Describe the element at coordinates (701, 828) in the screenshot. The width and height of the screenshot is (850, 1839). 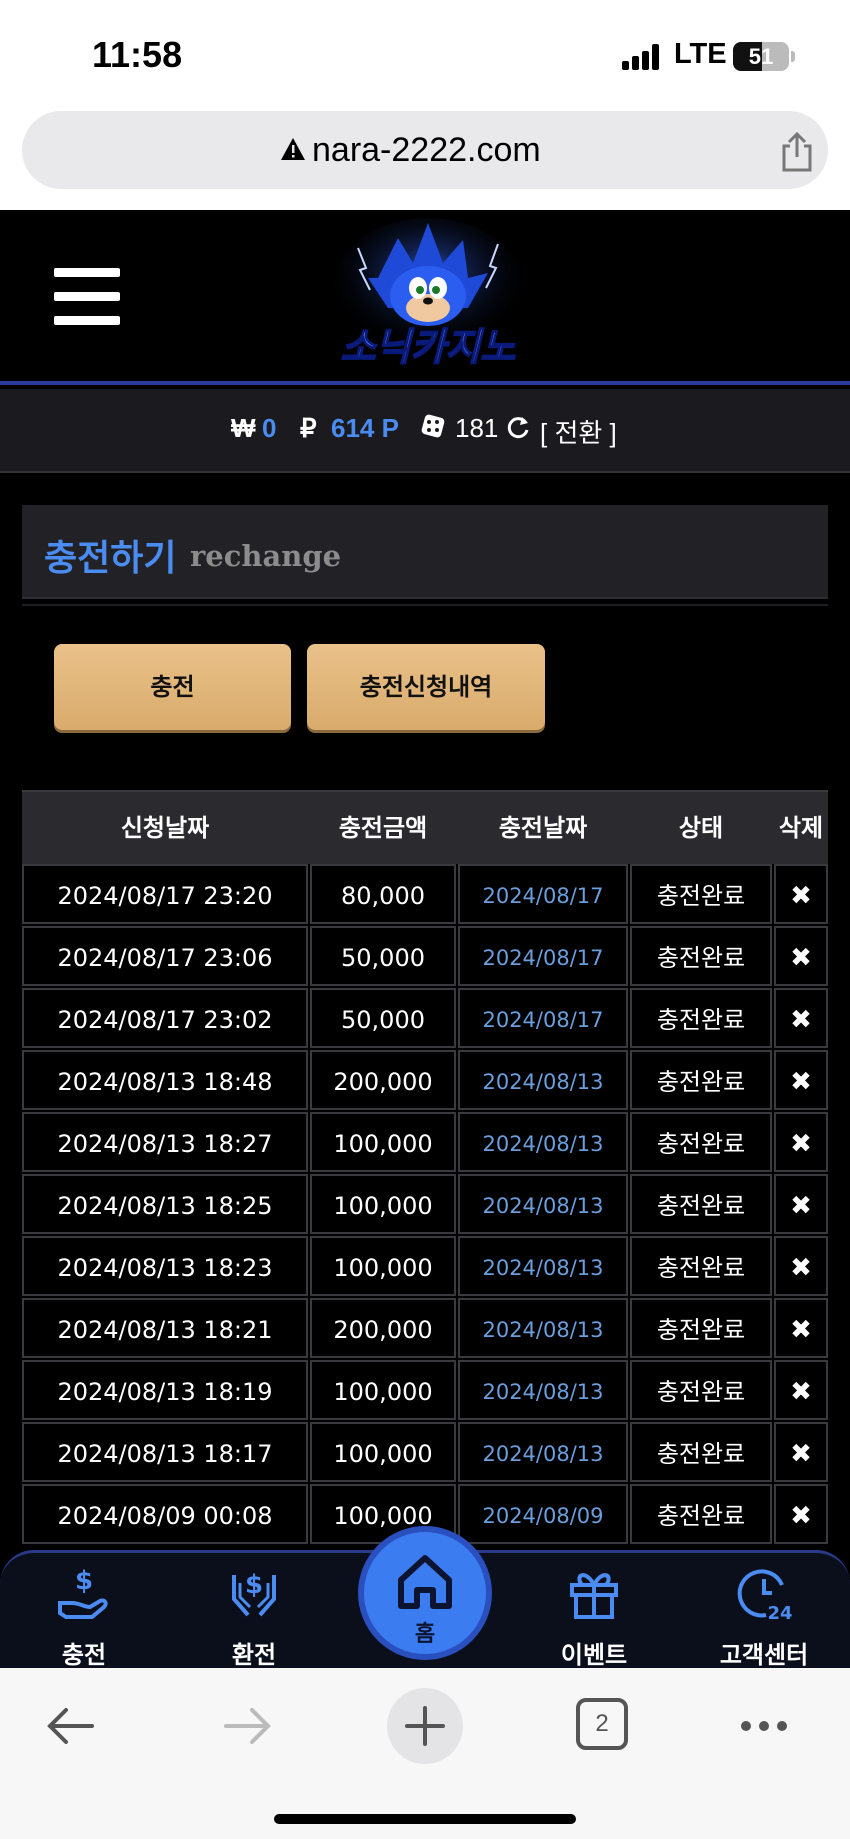
I see `header-status: 상태` at that location.